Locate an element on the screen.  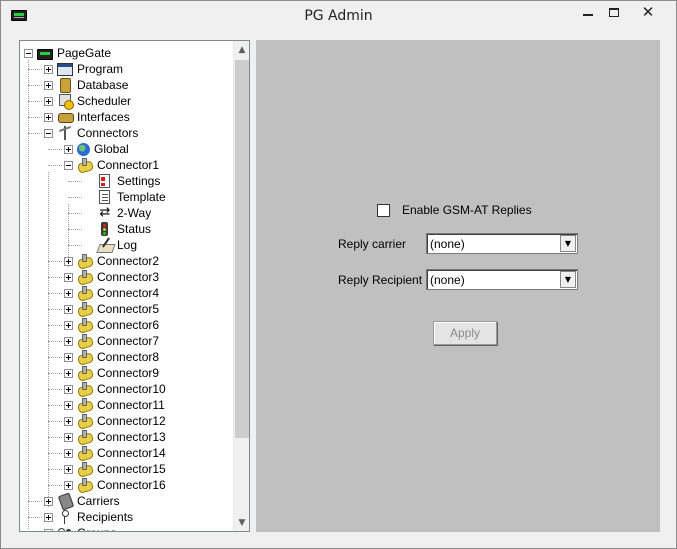
database-icon is located at coordinates (65, 85).